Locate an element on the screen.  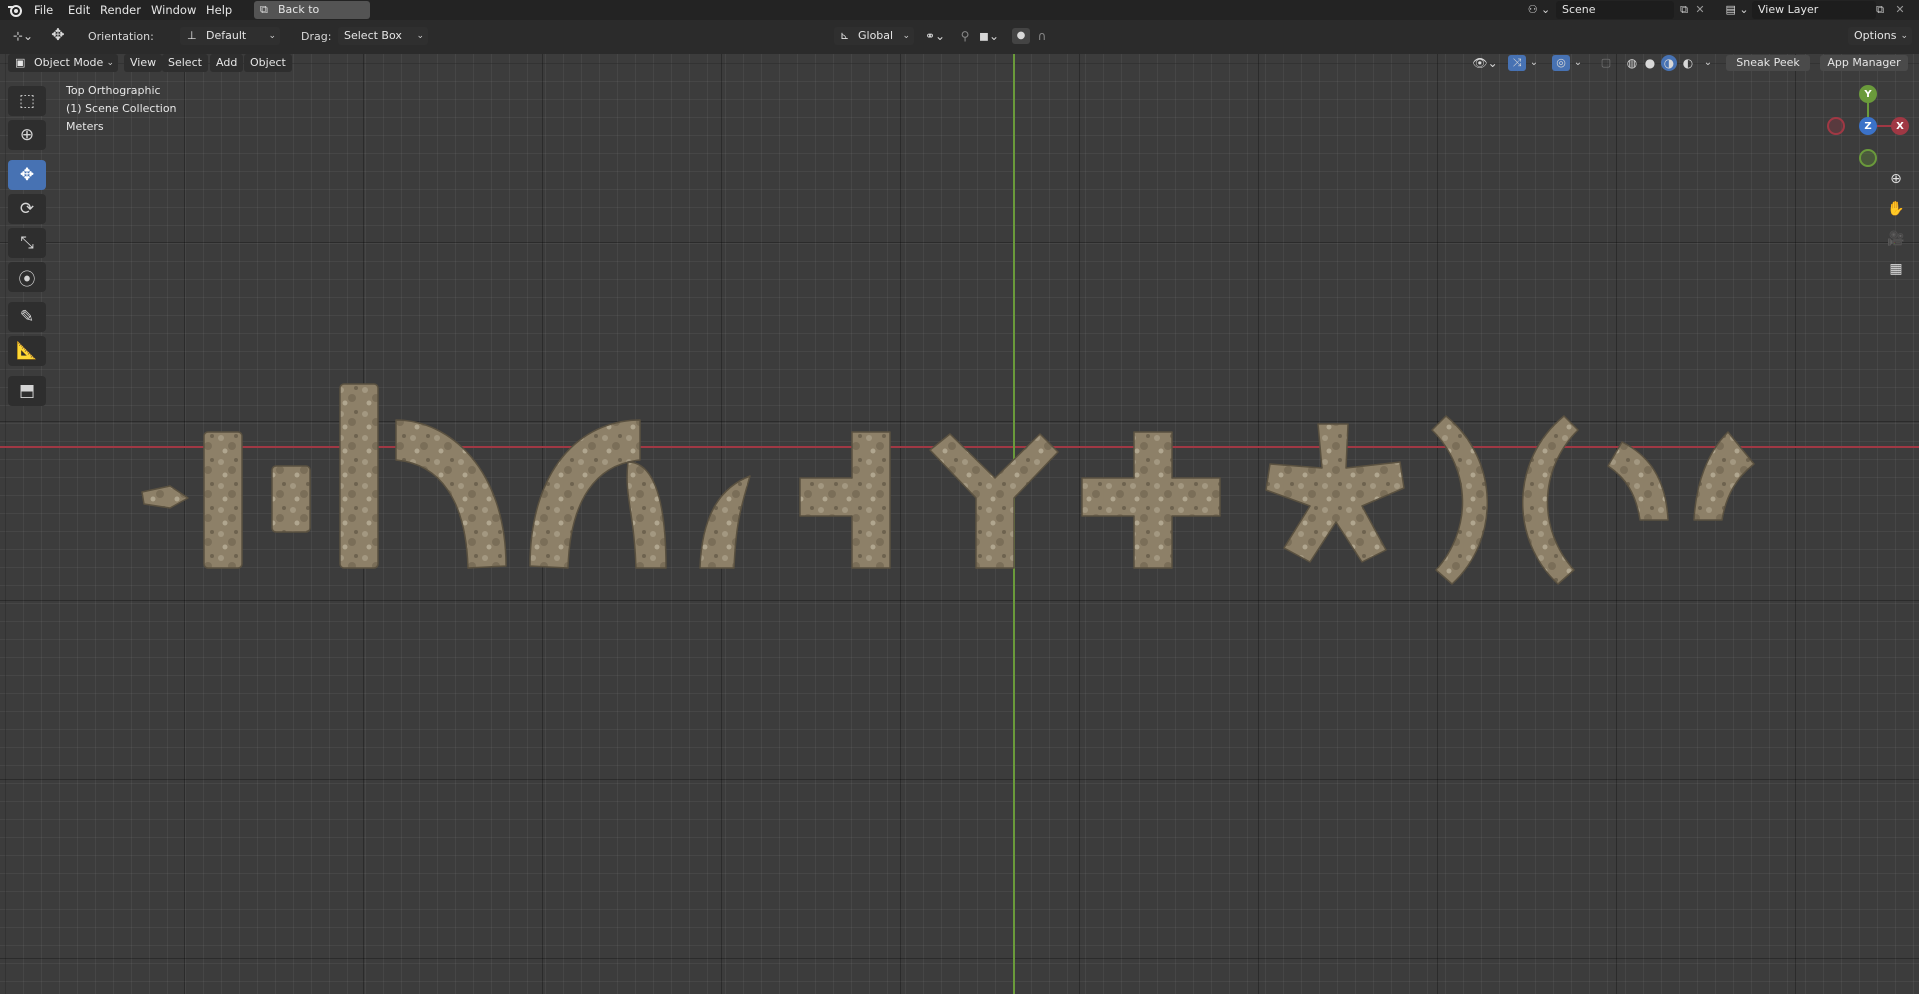
new-view-layer-icon: ⧉ is located at coordinates (1880, 10).